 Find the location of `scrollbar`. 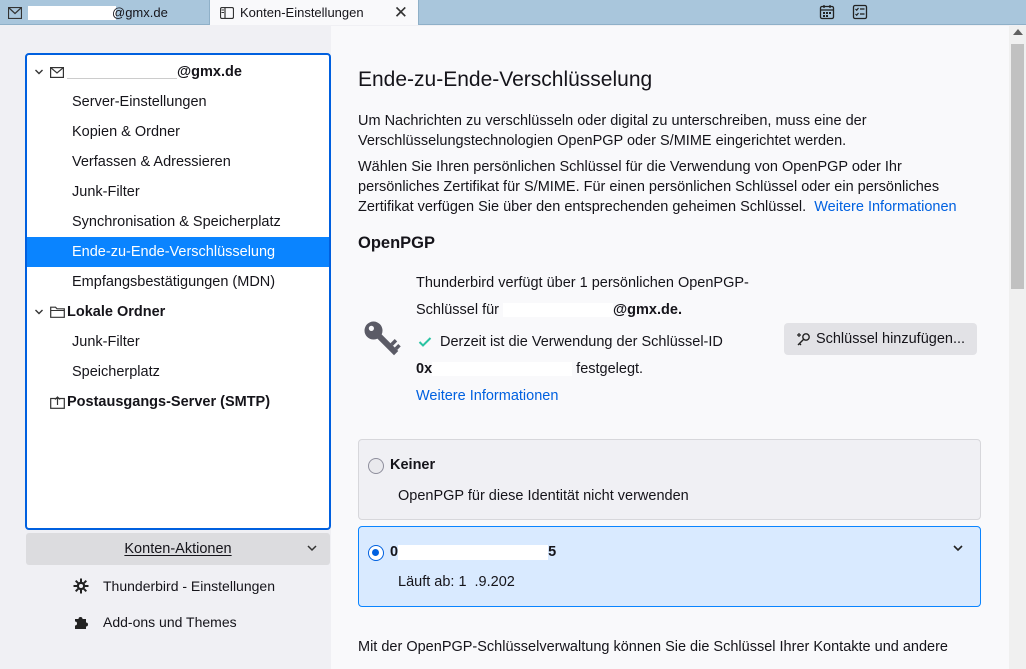

scrollbar is located at coordinates (1017, 347).